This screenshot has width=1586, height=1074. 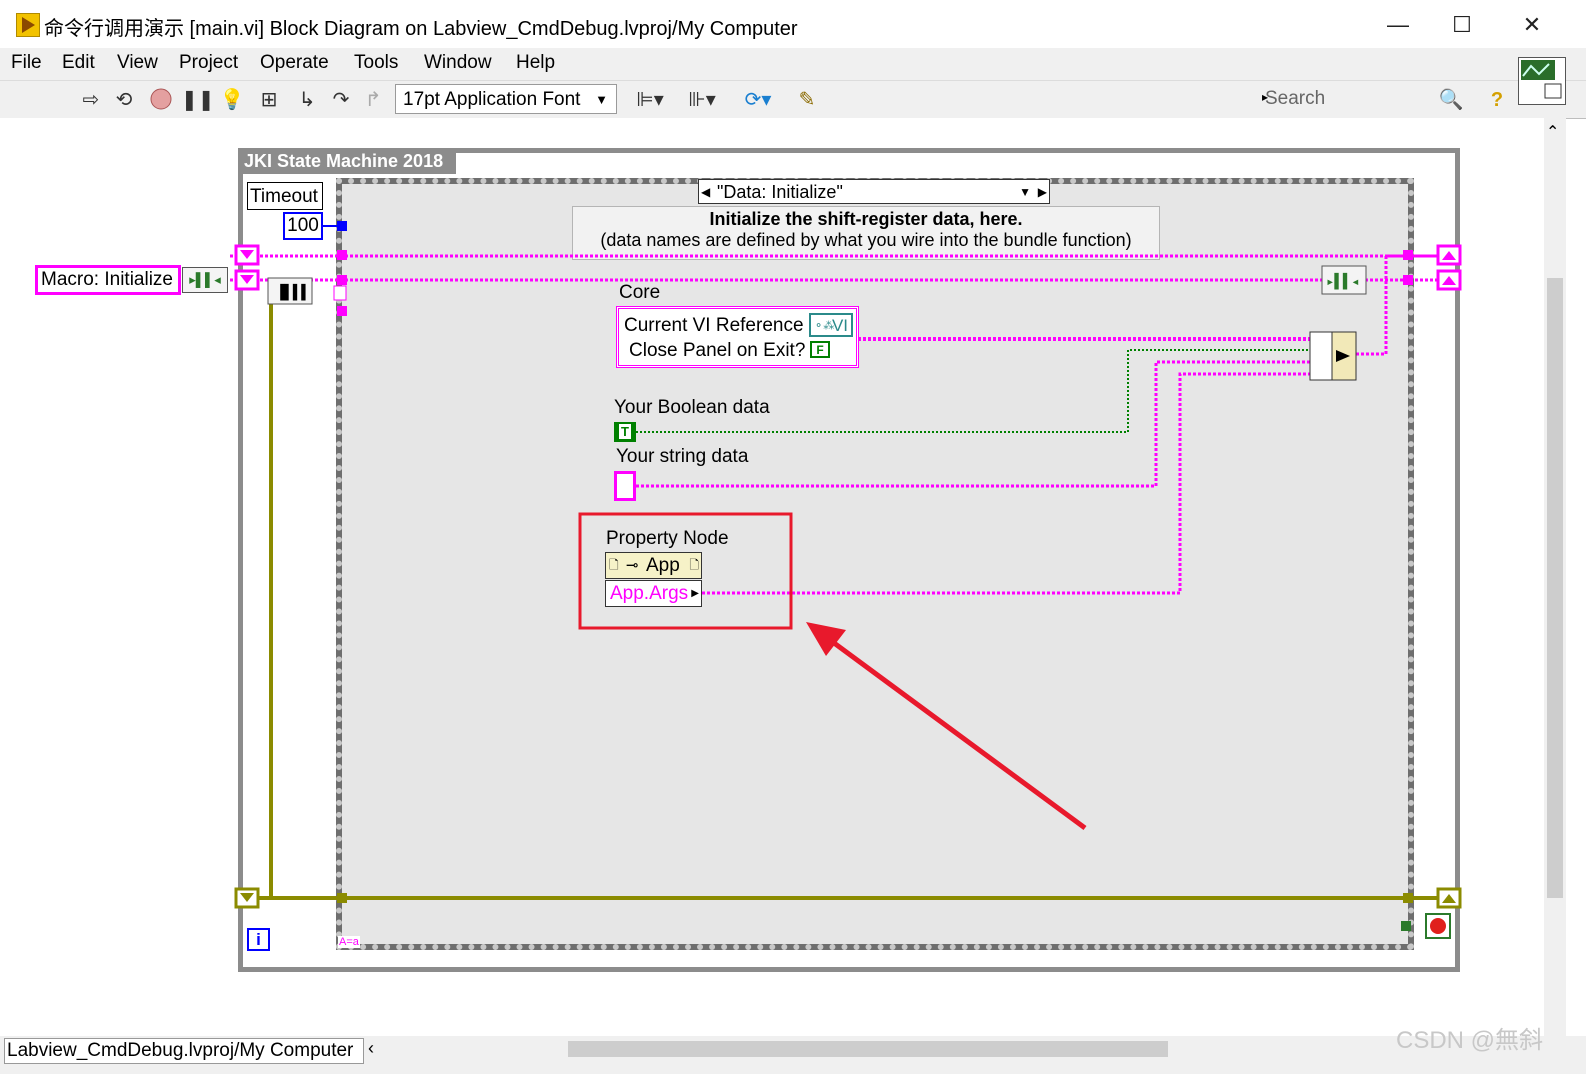 I want to click on bundle-node, so click(x=1333, y=356).